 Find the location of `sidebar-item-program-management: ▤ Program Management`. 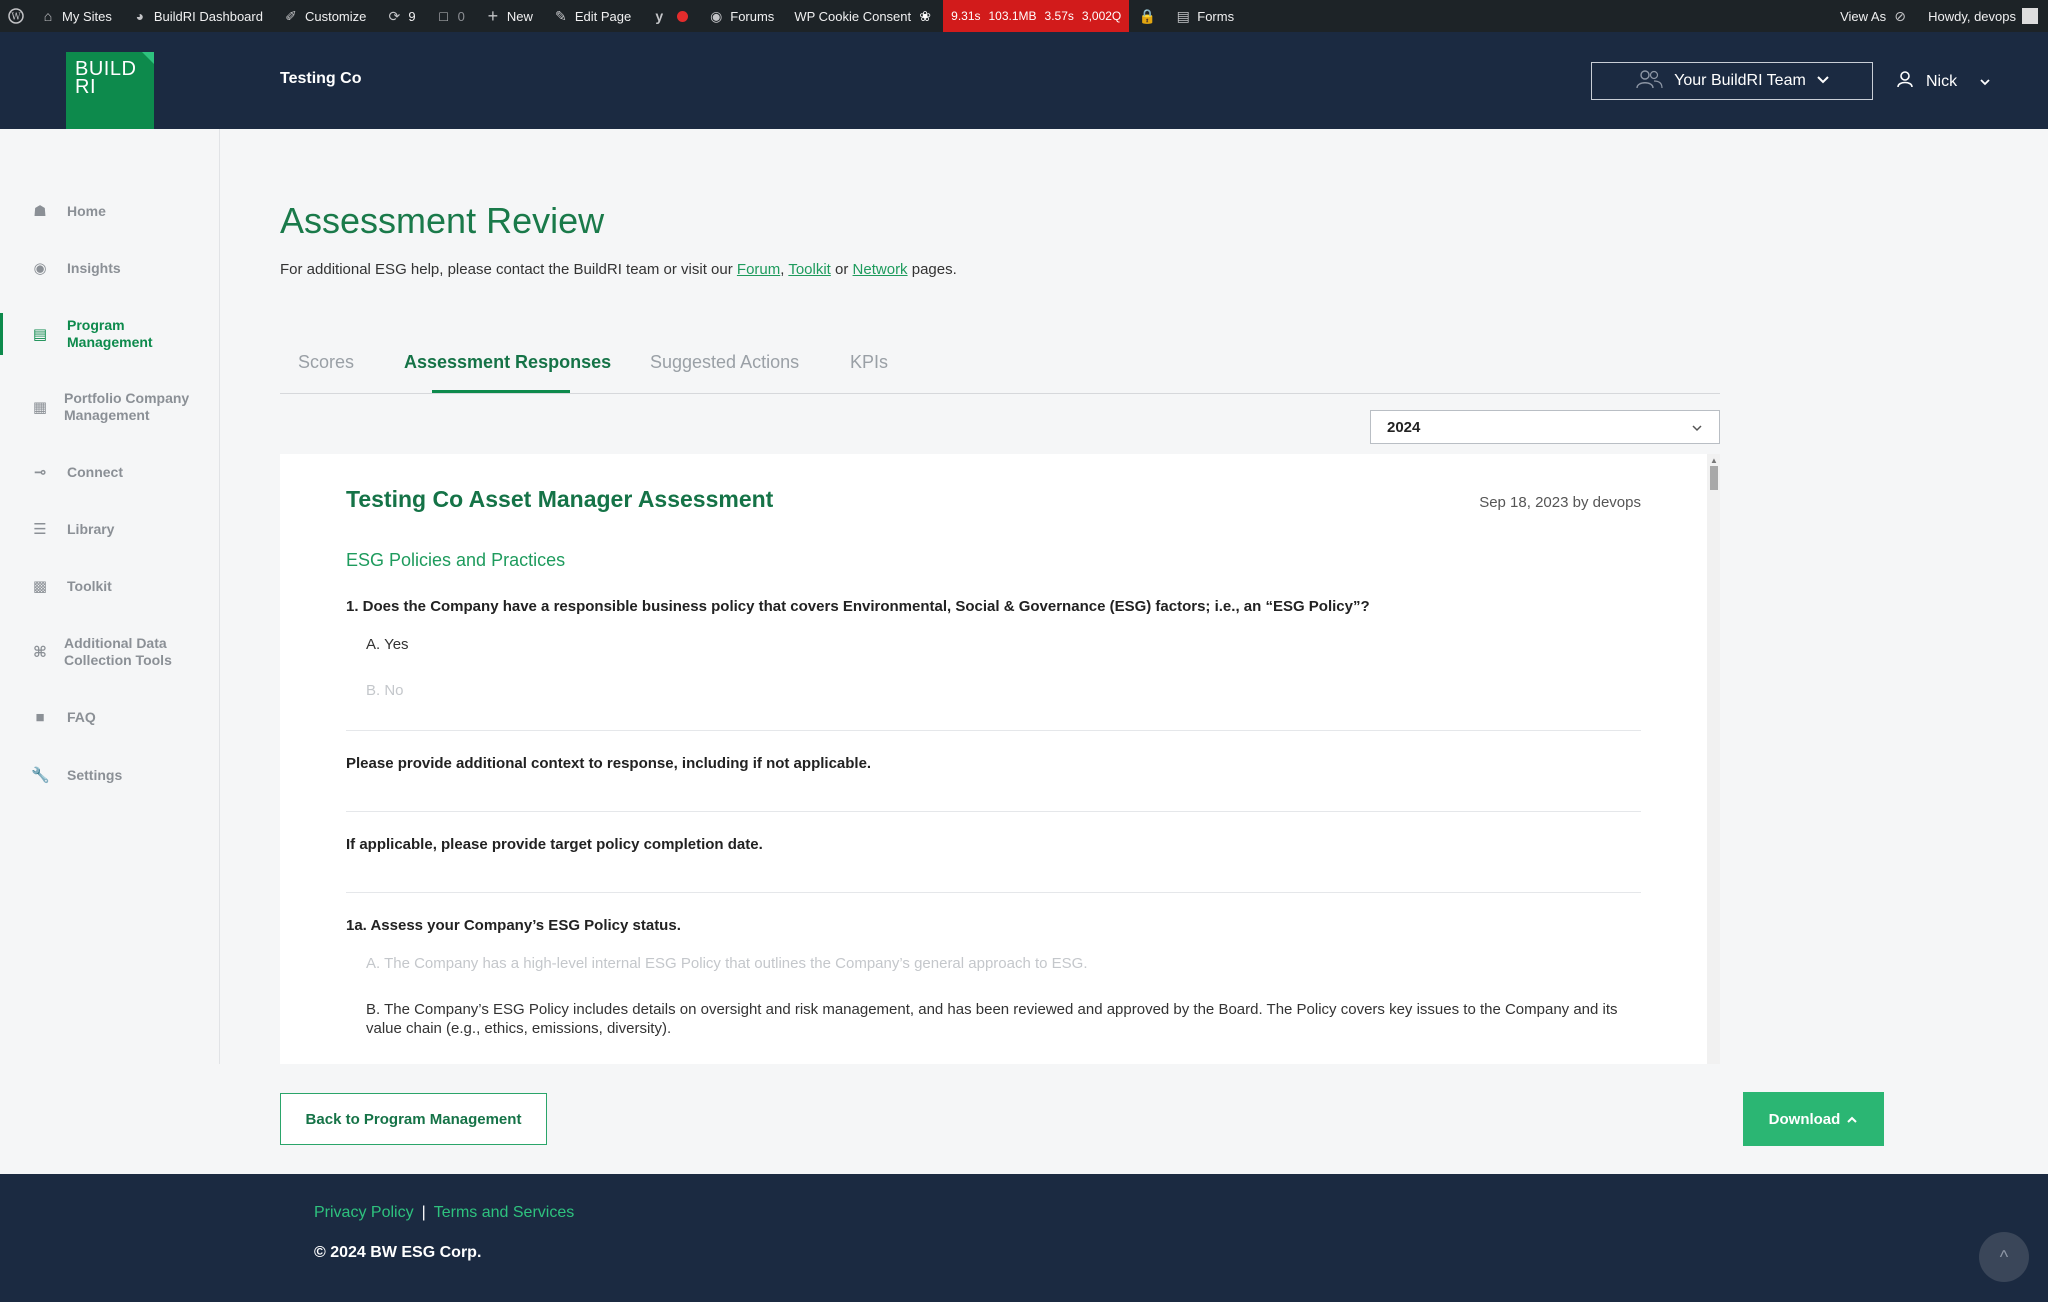

sidebar-item-program-management: ▤ Program Management is located at coordinates (109, 334).